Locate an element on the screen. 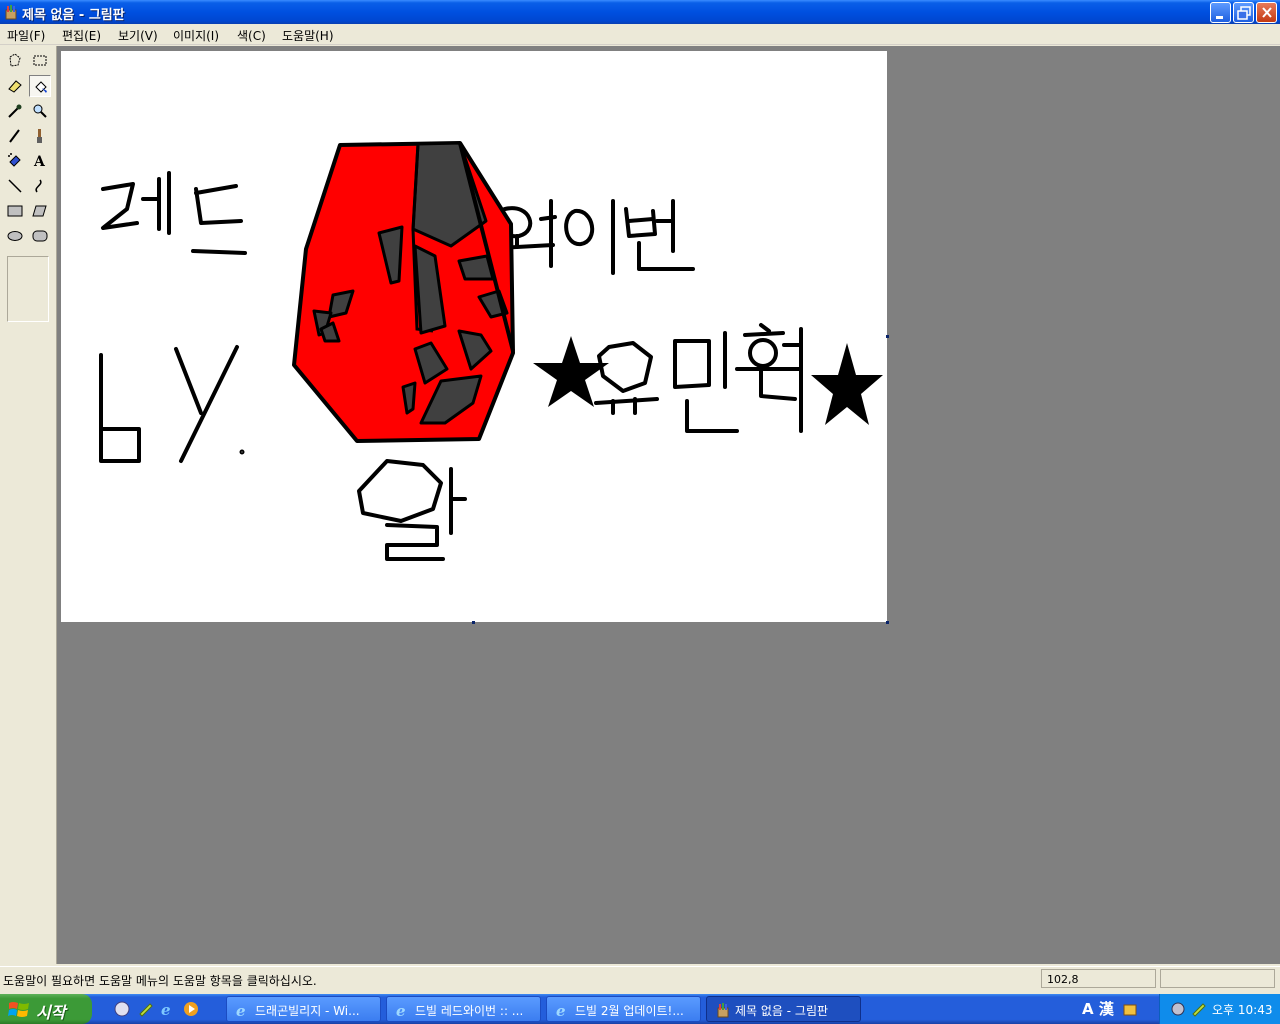 The height and width of the screenshot is (1024, 1280). ql-media-icon is located at coordinates (191, 1009).